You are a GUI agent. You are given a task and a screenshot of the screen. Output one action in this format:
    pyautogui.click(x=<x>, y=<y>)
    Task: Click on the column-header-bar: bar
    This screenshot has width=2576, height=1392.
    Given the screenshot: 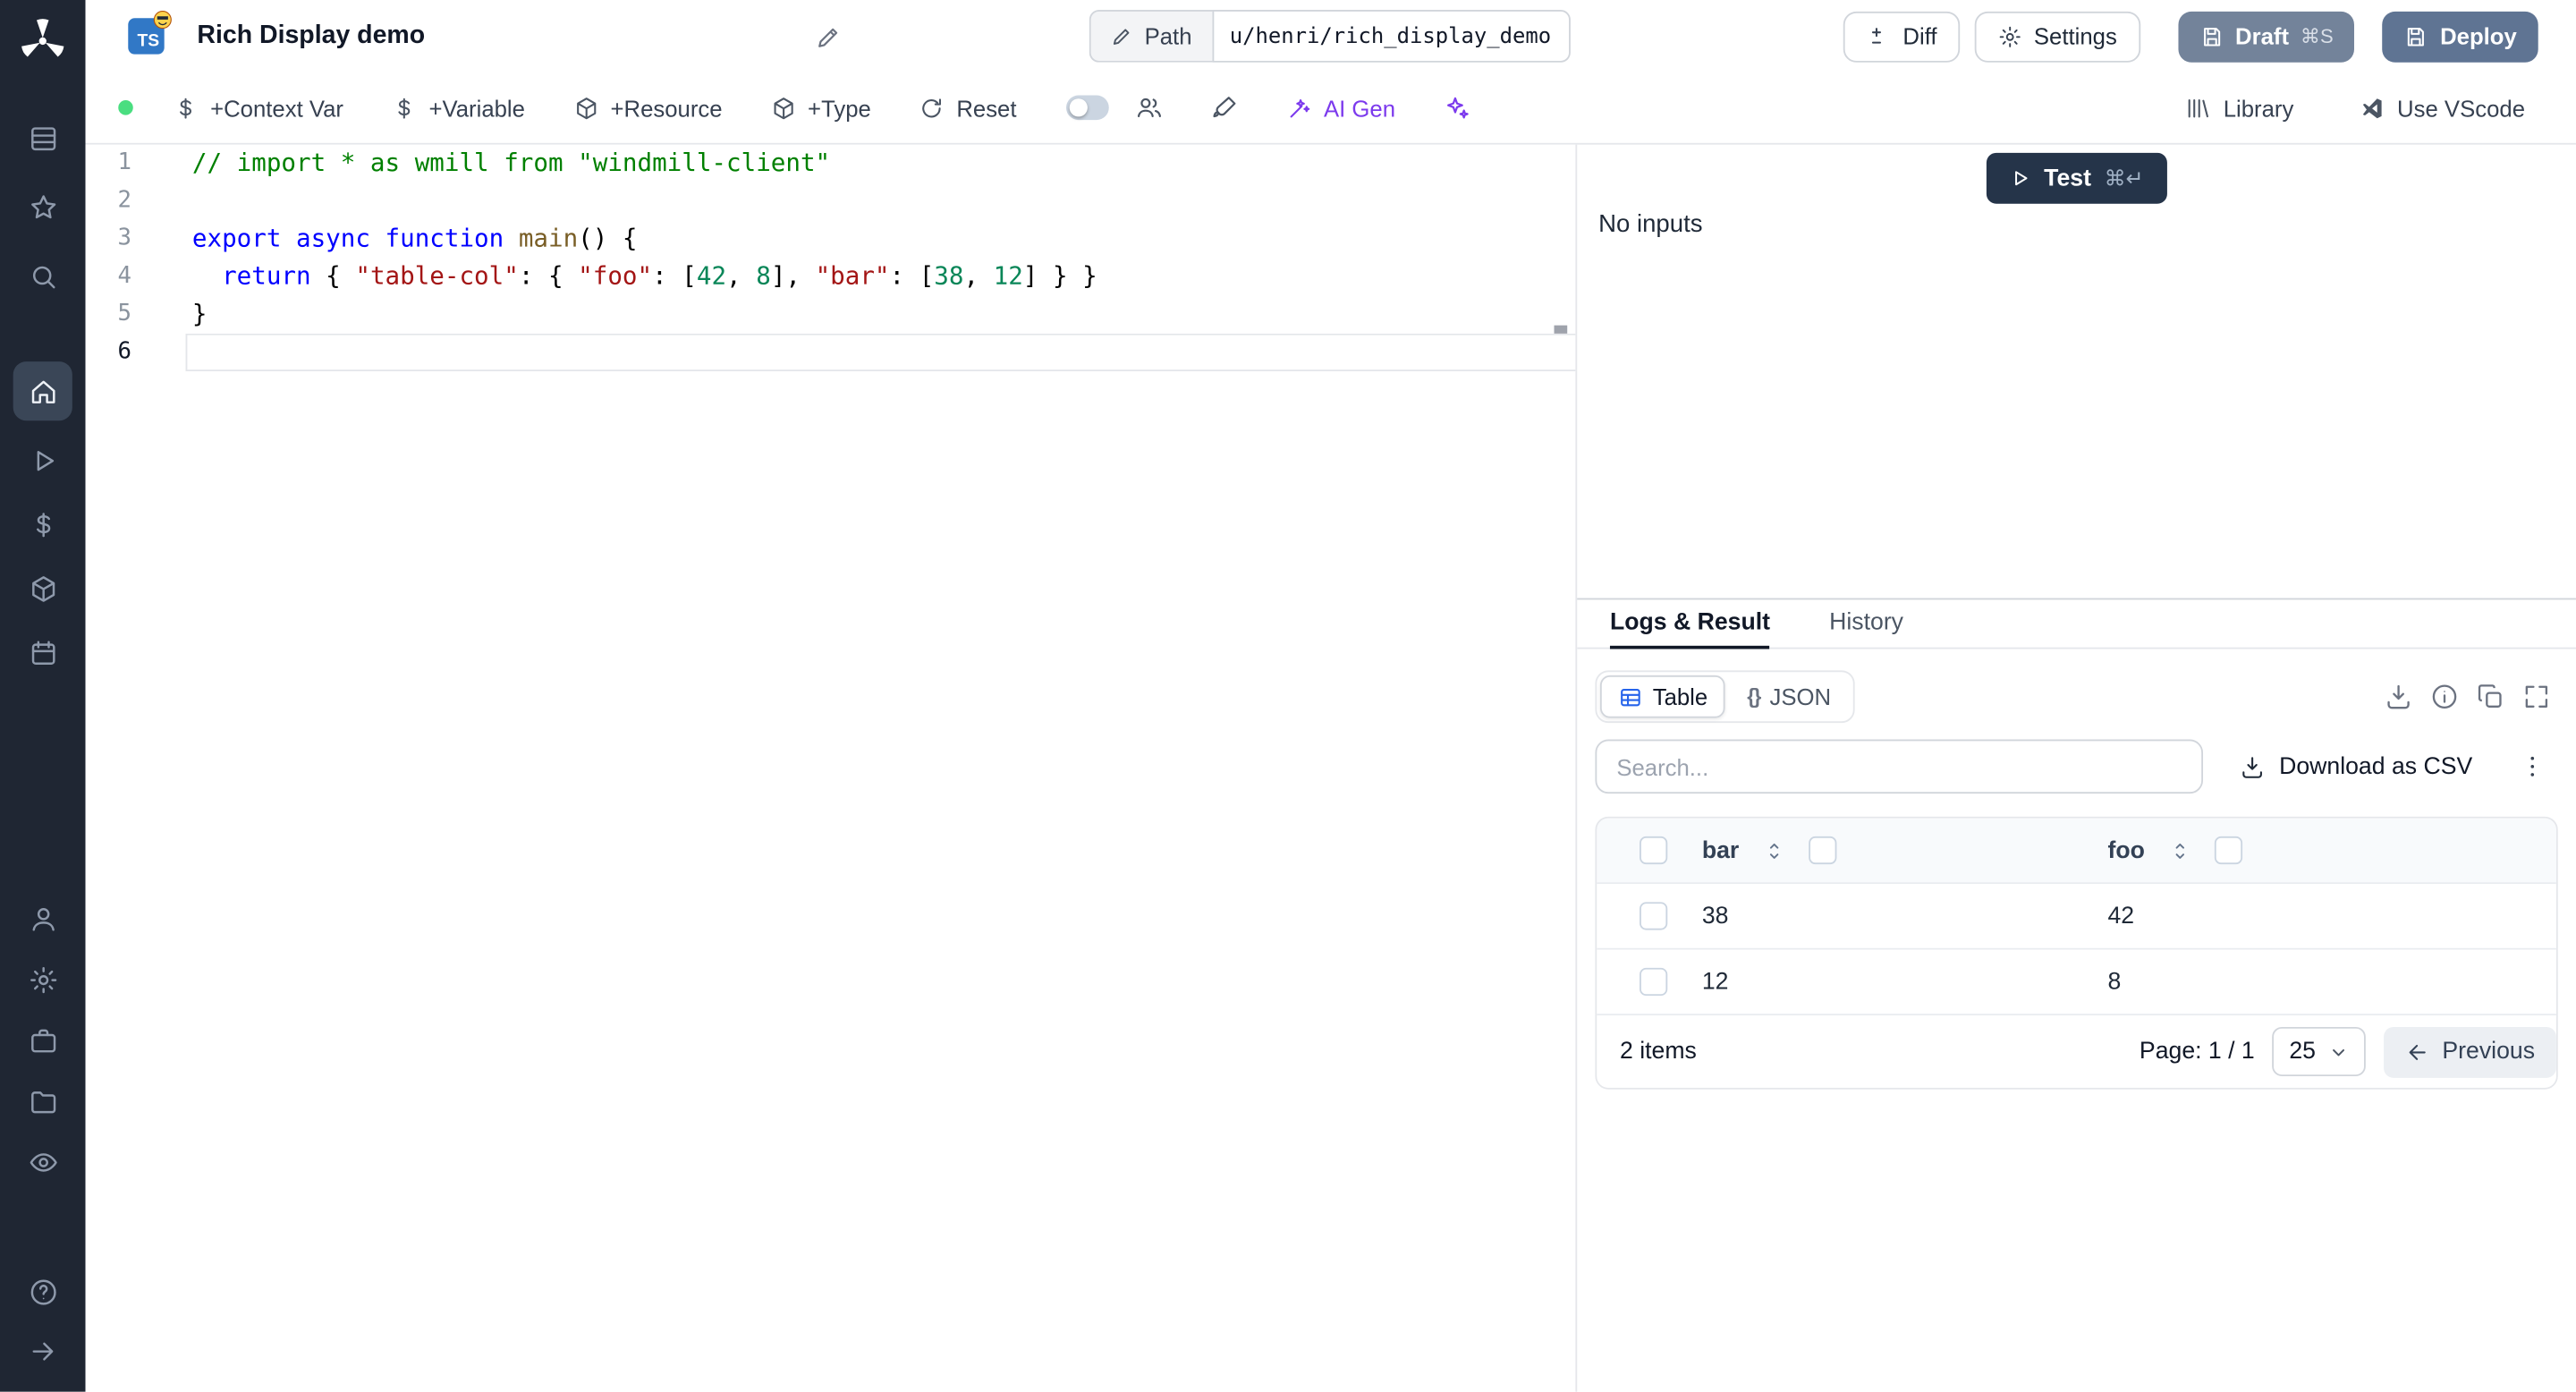 What is the action you would take?
    pyautogui.click(x=1892, y=850)
    